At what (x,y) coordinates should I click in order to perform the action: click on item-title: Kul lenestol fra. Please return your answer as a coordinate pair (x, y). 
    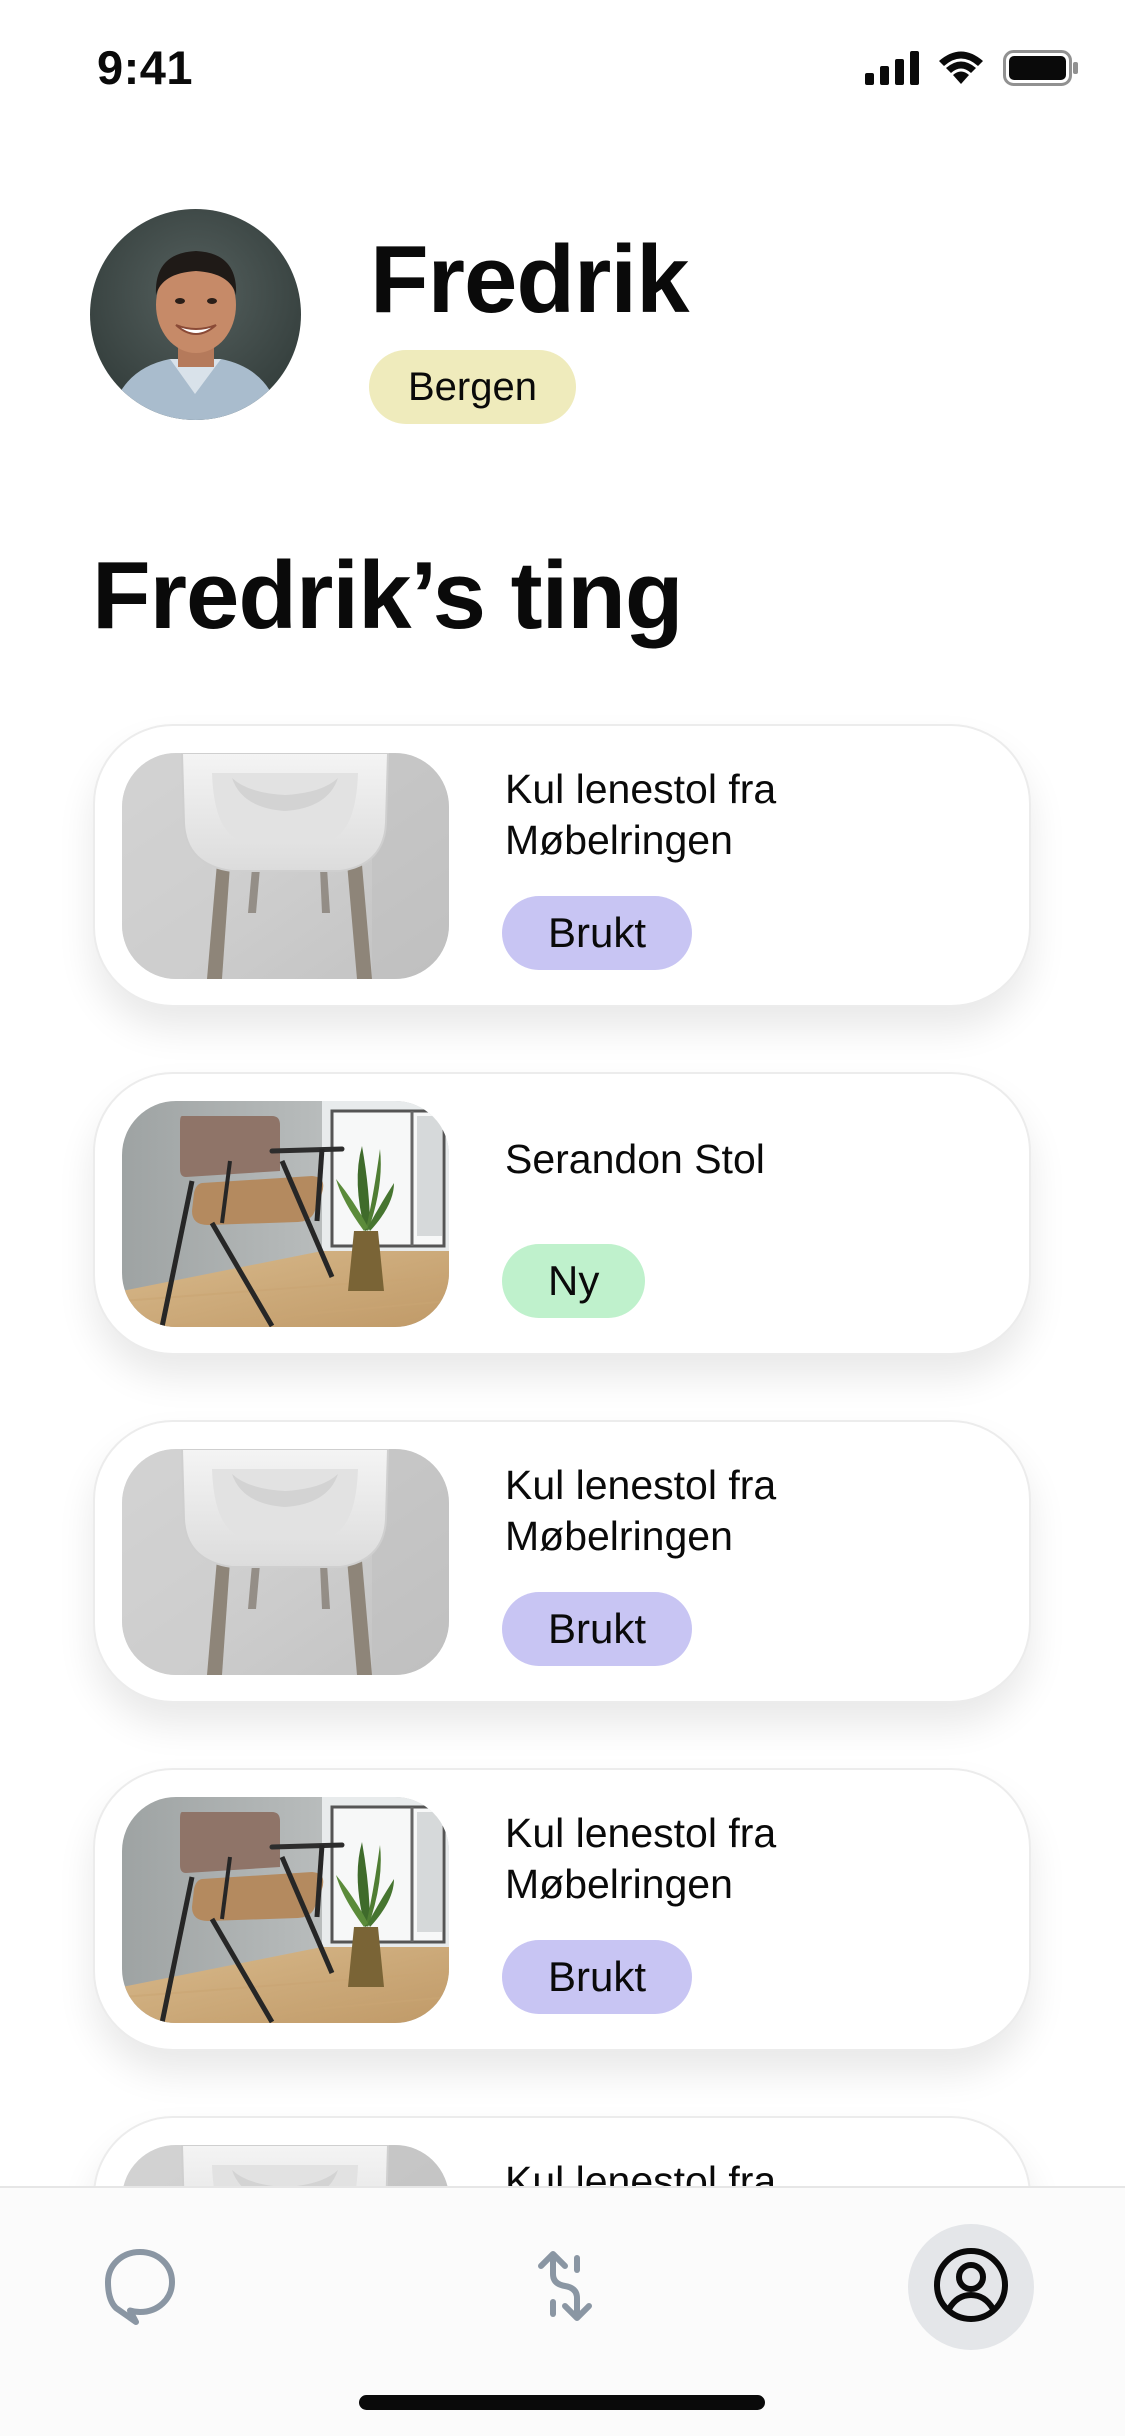
    Looking at the image, I should click on (641, 2172).